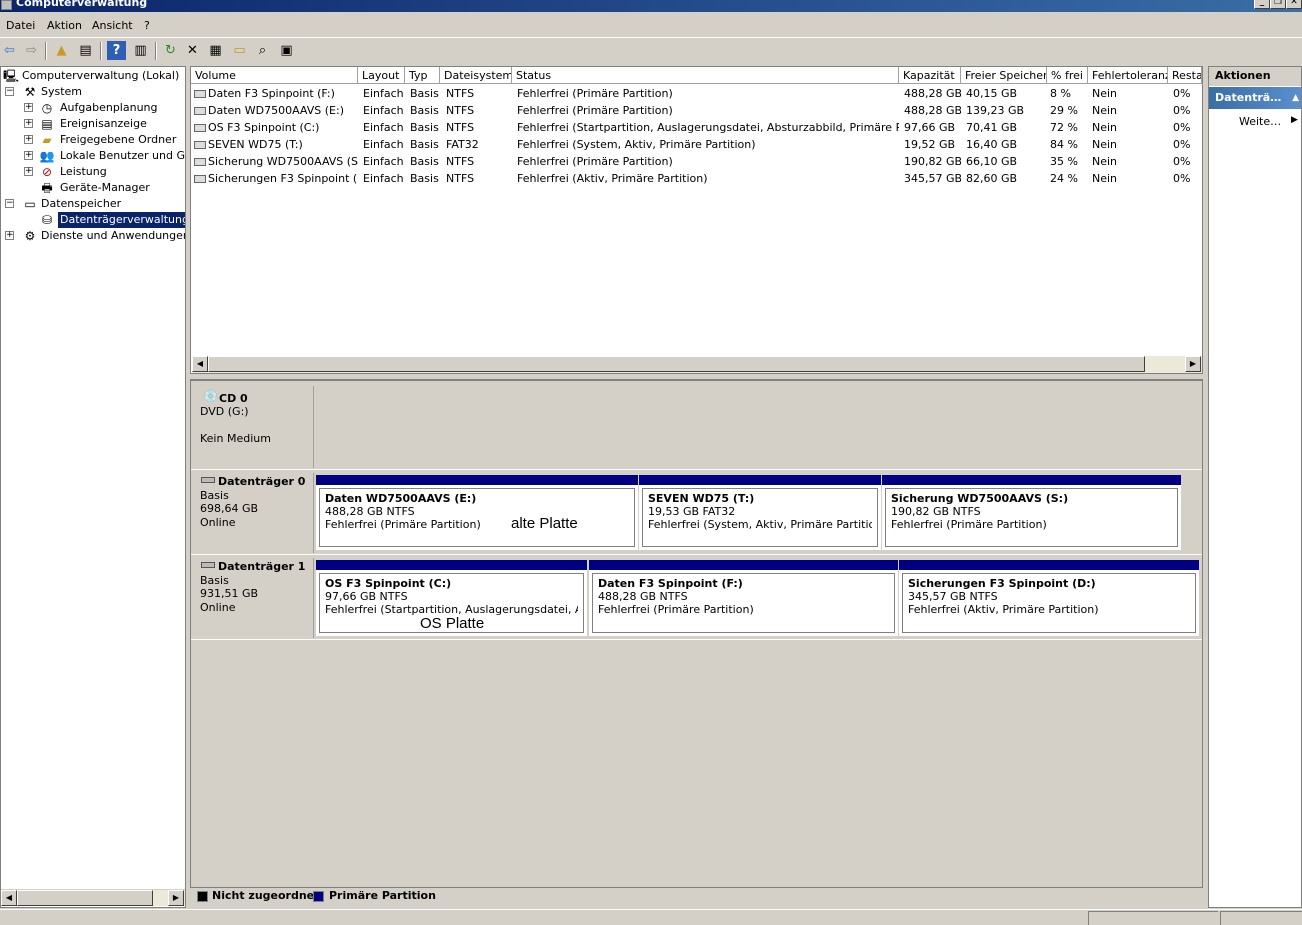 This screenshot has width=1302, height=925. What do you see at coordinates (61, 50) in the screenshot?
I see `up-folder-icon: ▲` at bounding box center [61, 50].